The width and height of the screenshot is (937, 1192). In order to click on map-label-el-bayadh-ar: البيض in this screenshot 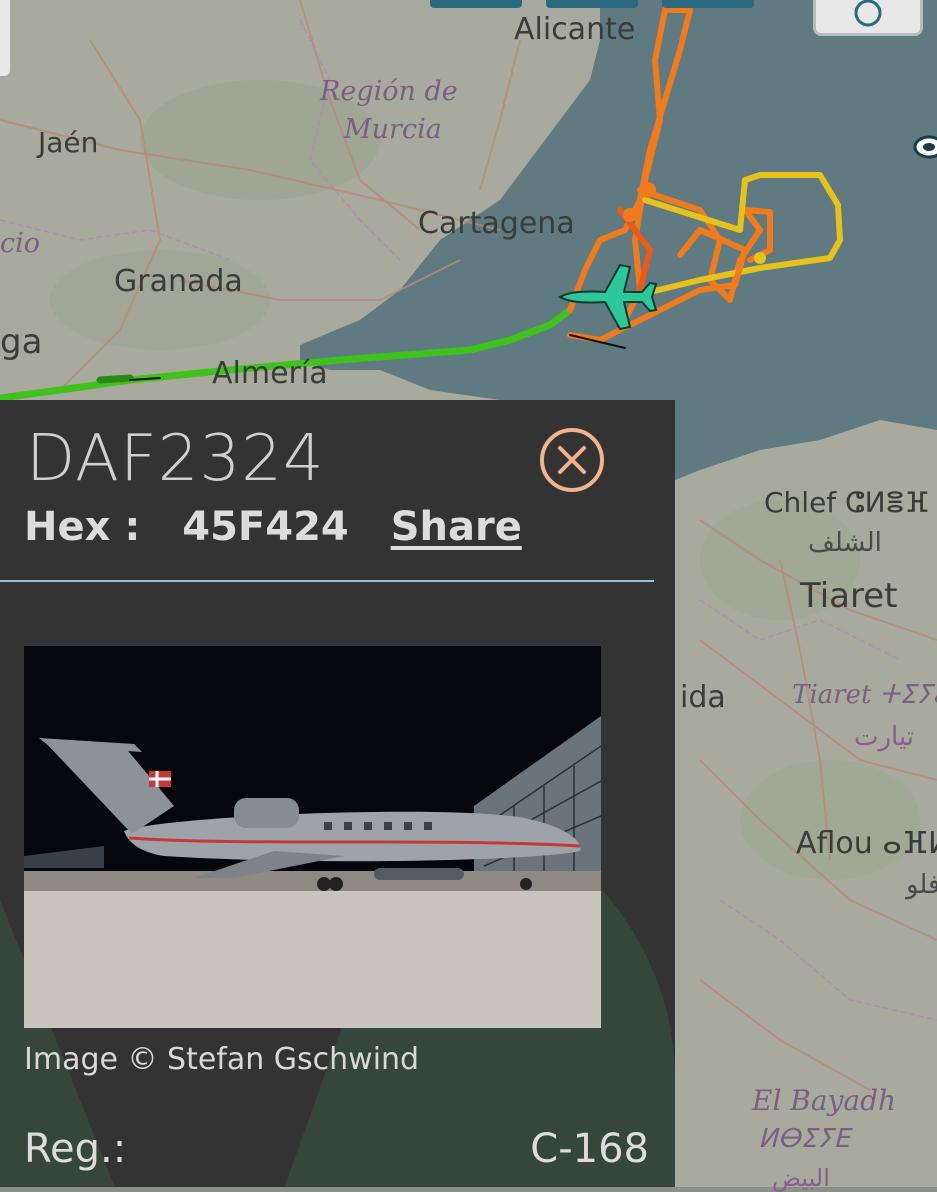, I will do `click(801, 1178)`.